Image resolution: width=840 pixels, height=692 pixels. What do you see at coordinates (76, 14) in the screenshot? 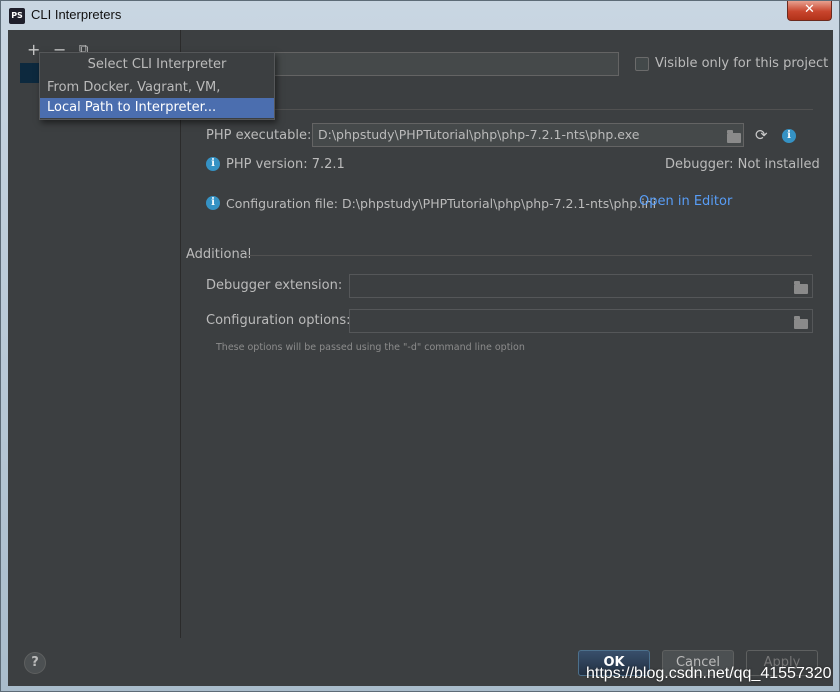
I see `window-title: CLI Interpreters` at bounding box center [76, 14].